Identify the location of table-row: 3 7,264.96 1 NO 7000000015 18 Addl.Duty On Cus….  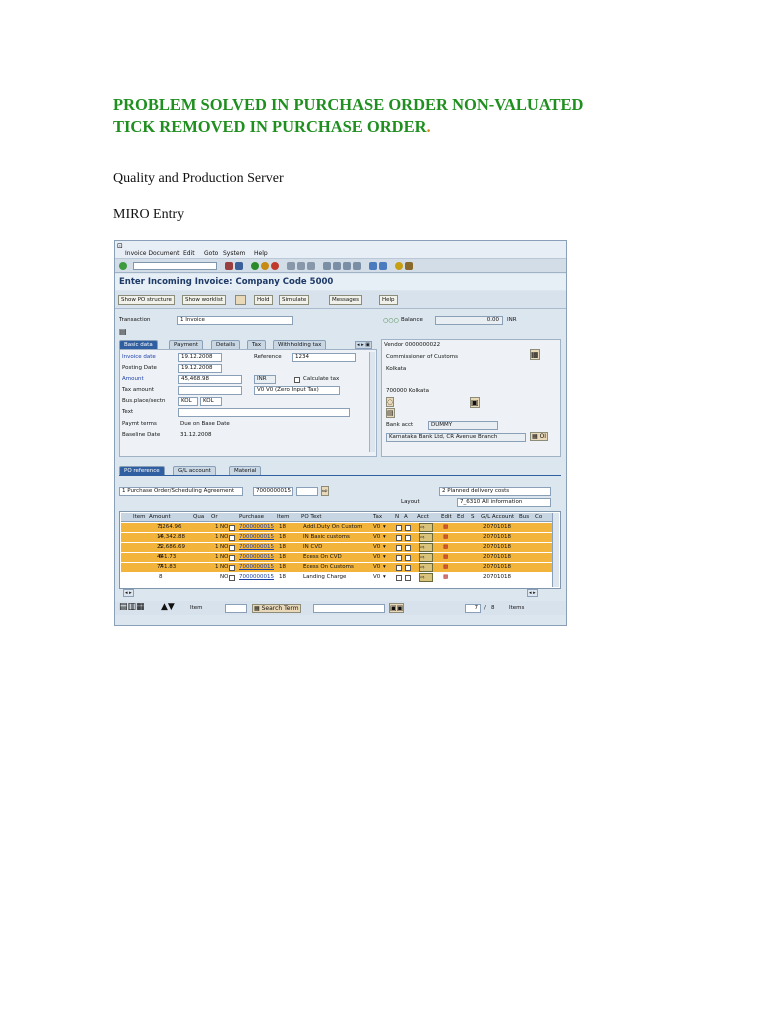
(337, 527).